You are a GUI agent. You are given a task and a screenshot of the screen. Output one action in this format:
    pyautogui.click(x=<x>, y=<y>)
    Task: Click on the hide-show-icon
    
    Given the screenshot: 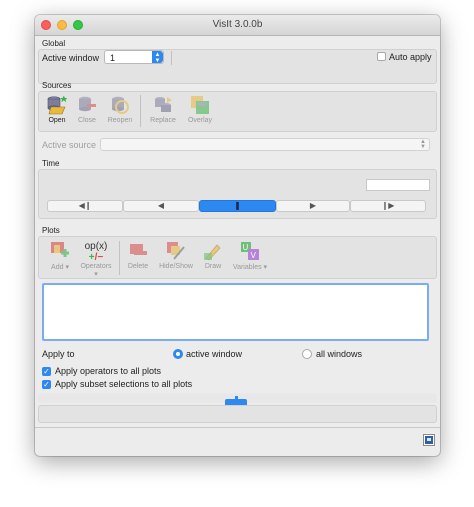 What is the action you would take?
    pyautogui.click(x=176, y=251)
    